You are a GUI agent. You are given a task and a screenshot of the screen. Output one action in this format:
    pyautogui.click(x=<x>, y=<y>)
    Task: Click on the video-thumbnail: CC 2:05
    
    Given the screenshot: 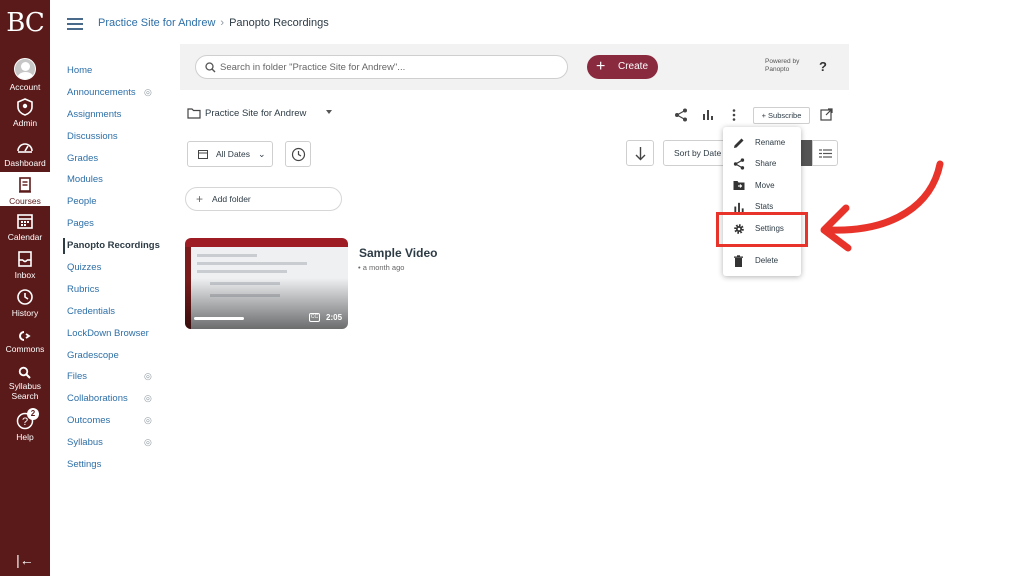 What is the action you would take?
    pyautogui.click(x=266, y=283)
    